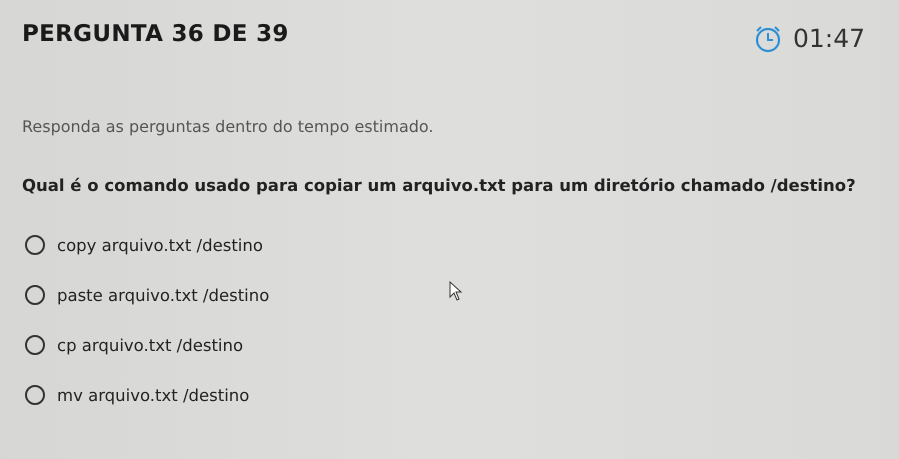 This screenshot has width=899, height=459. What do you see at coordinates (144, 245) in the screenshot?
I see `answer-option: copy arquivo.txt /destino` at bounding box center [144, 245].